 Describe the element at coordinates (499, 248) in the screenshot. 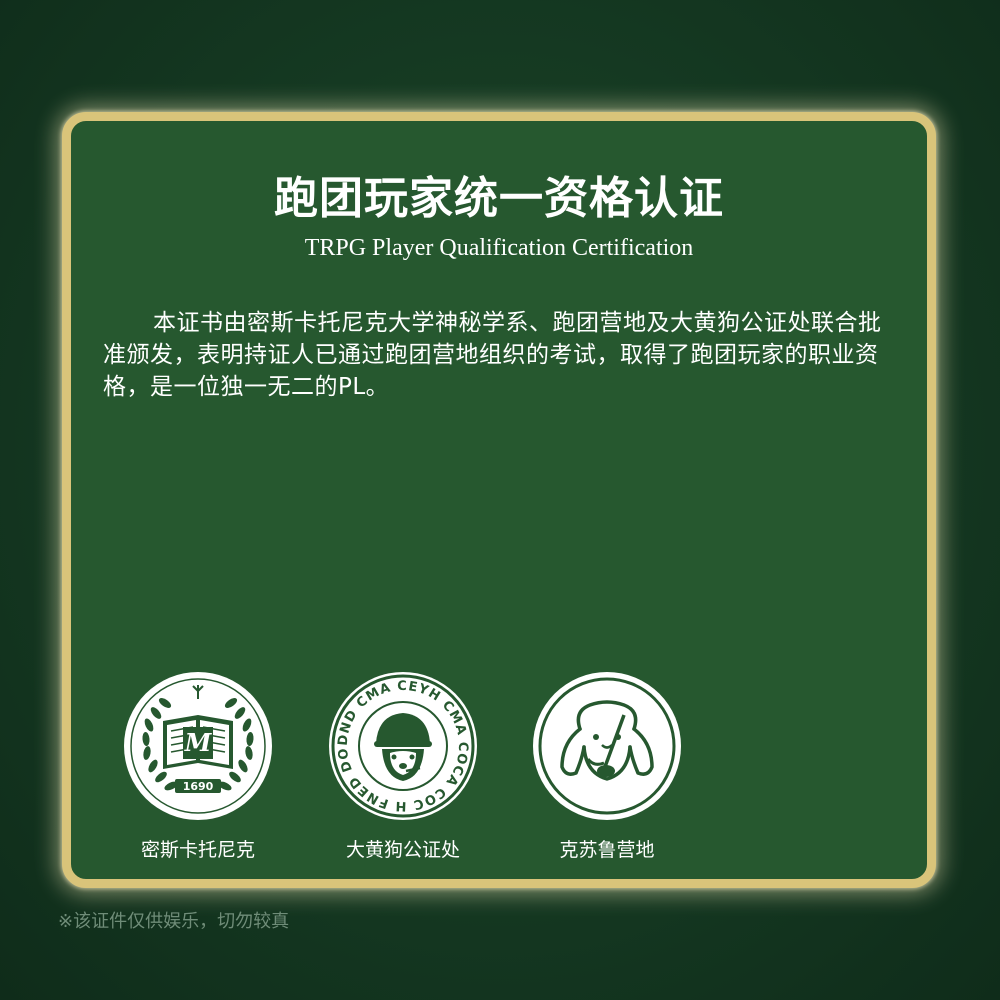

I see `certificate-subtitle: TRPG Player Qualification Certification` at that location.